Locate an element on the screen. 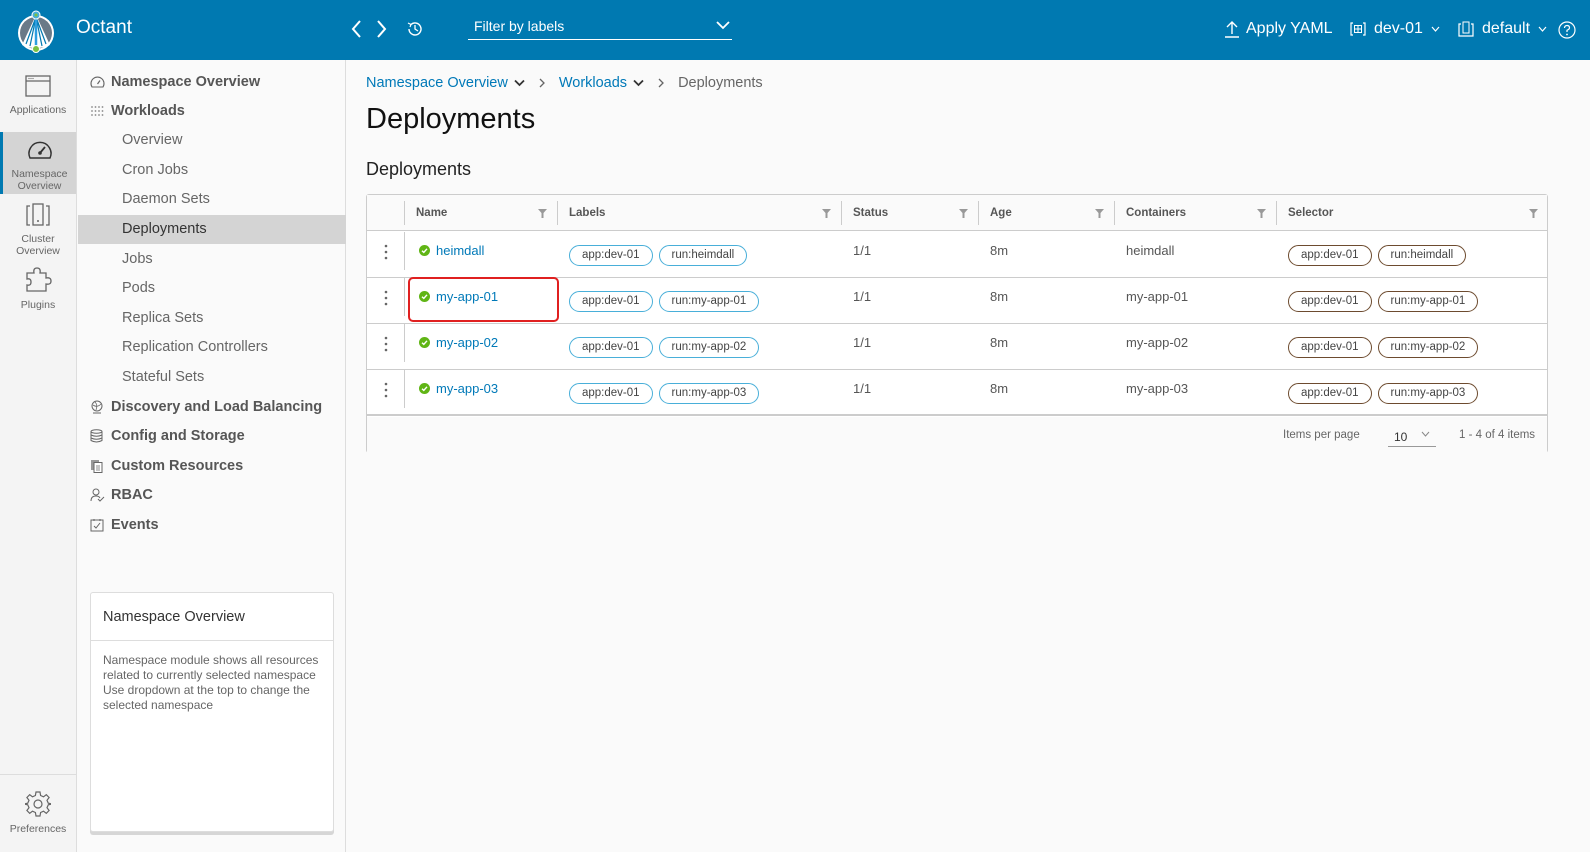 This screenshot has width=1590, height=852. rail-item-applications: Applications is located at coordinates (38, 104).